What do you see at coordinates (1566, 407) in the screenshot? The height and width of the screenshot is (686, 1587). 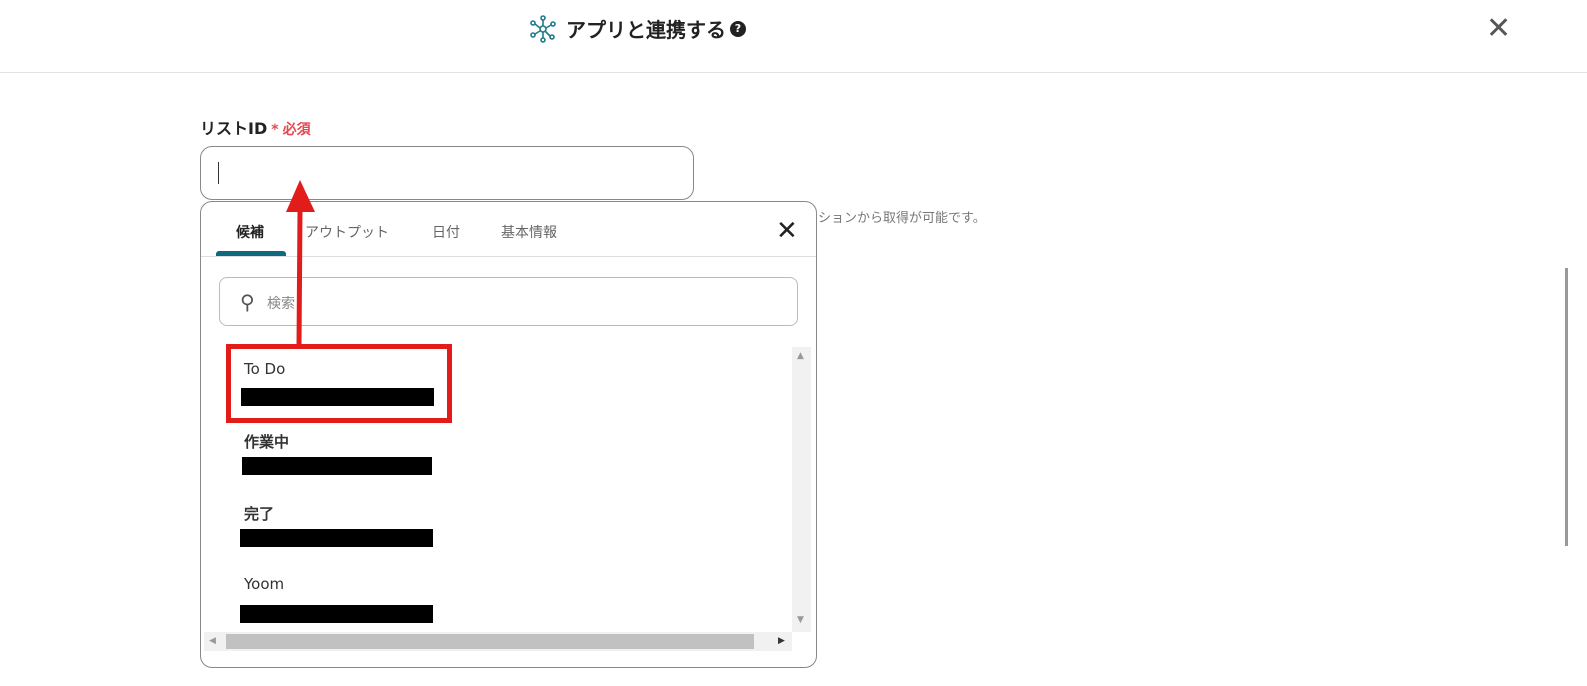 I see `page-scrollbar` at bounding box center [1566, 407].